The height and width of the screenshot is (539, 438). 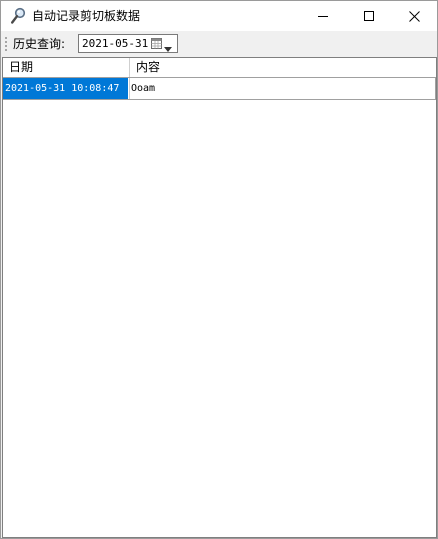 I want to click on magnifier-icon, so click(x=18, y=16).